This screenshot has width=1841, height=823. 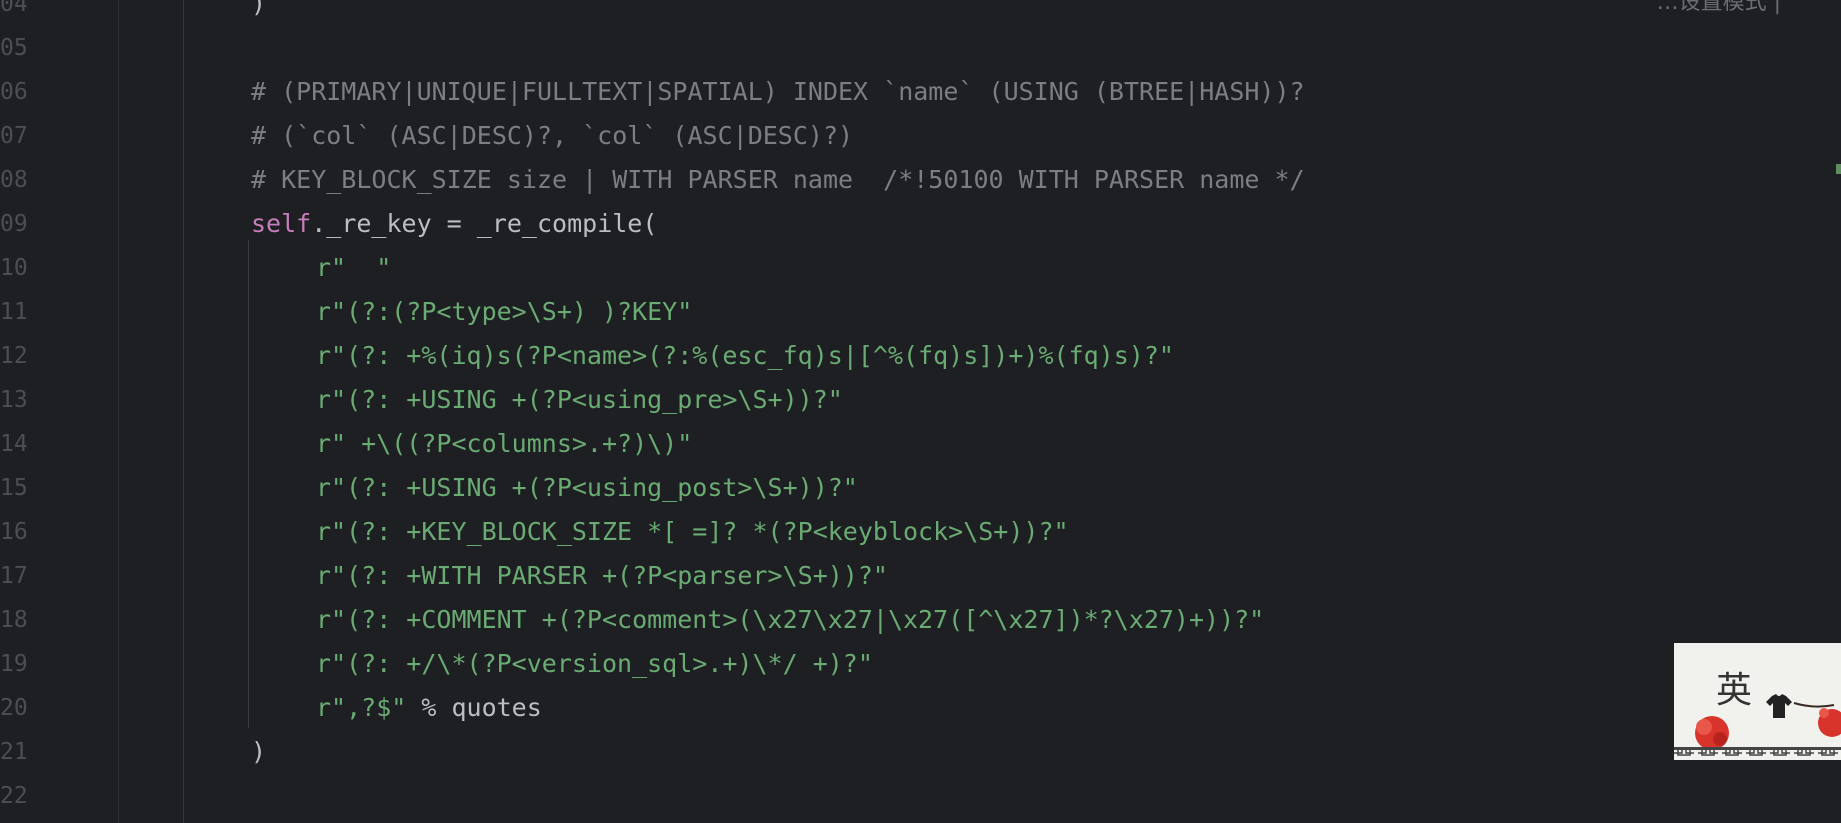 I want to click on scrollbar-marker, so click(x=1838, y=169).